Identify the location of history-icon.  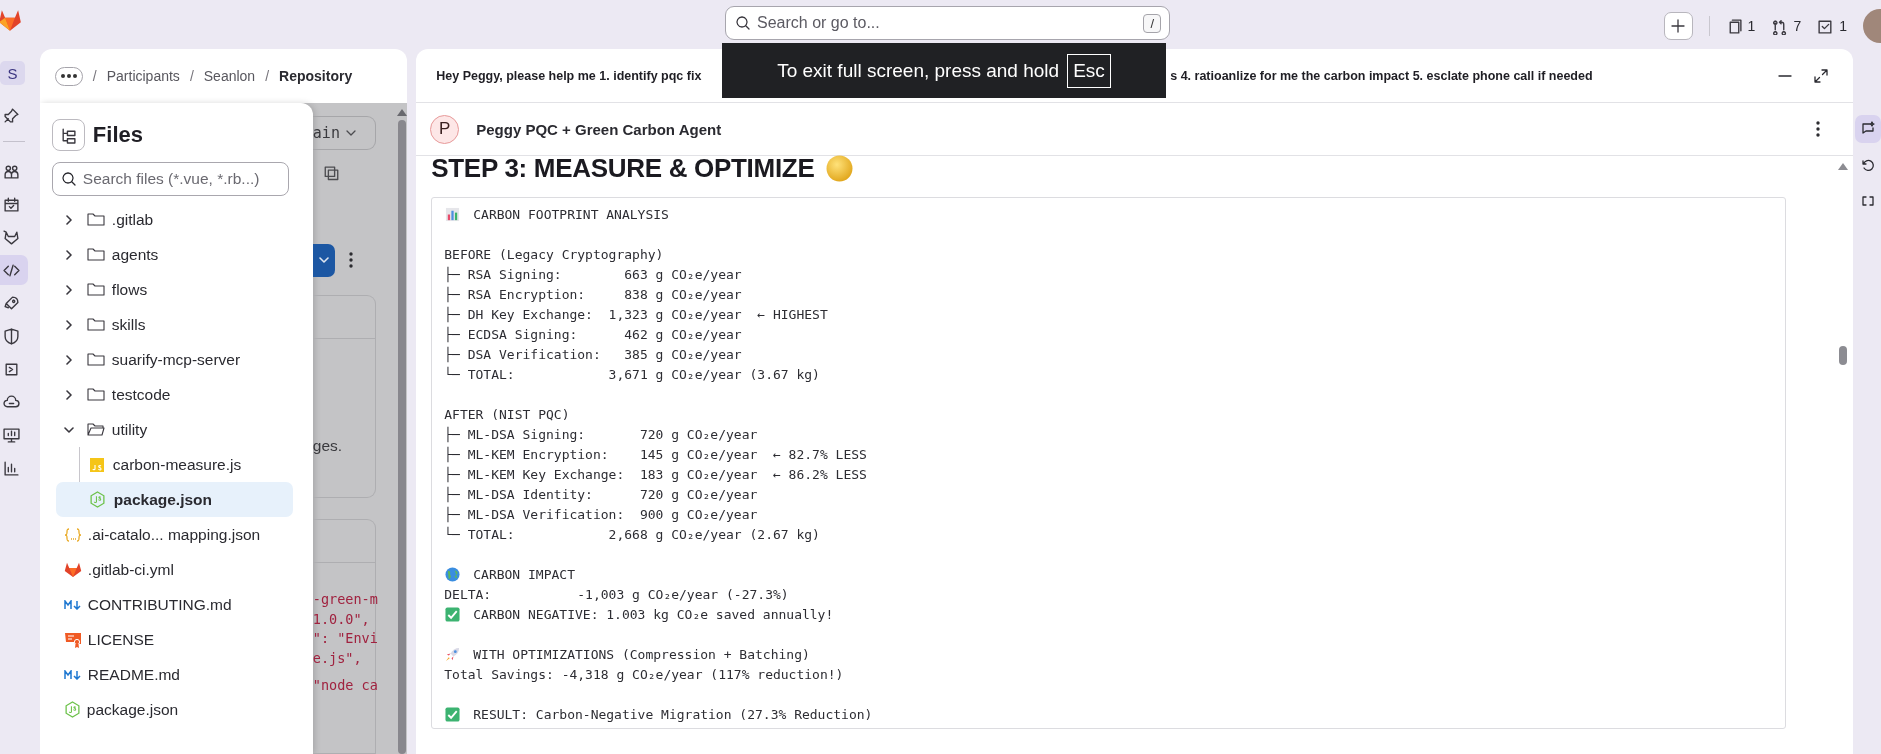
(1868, 165).